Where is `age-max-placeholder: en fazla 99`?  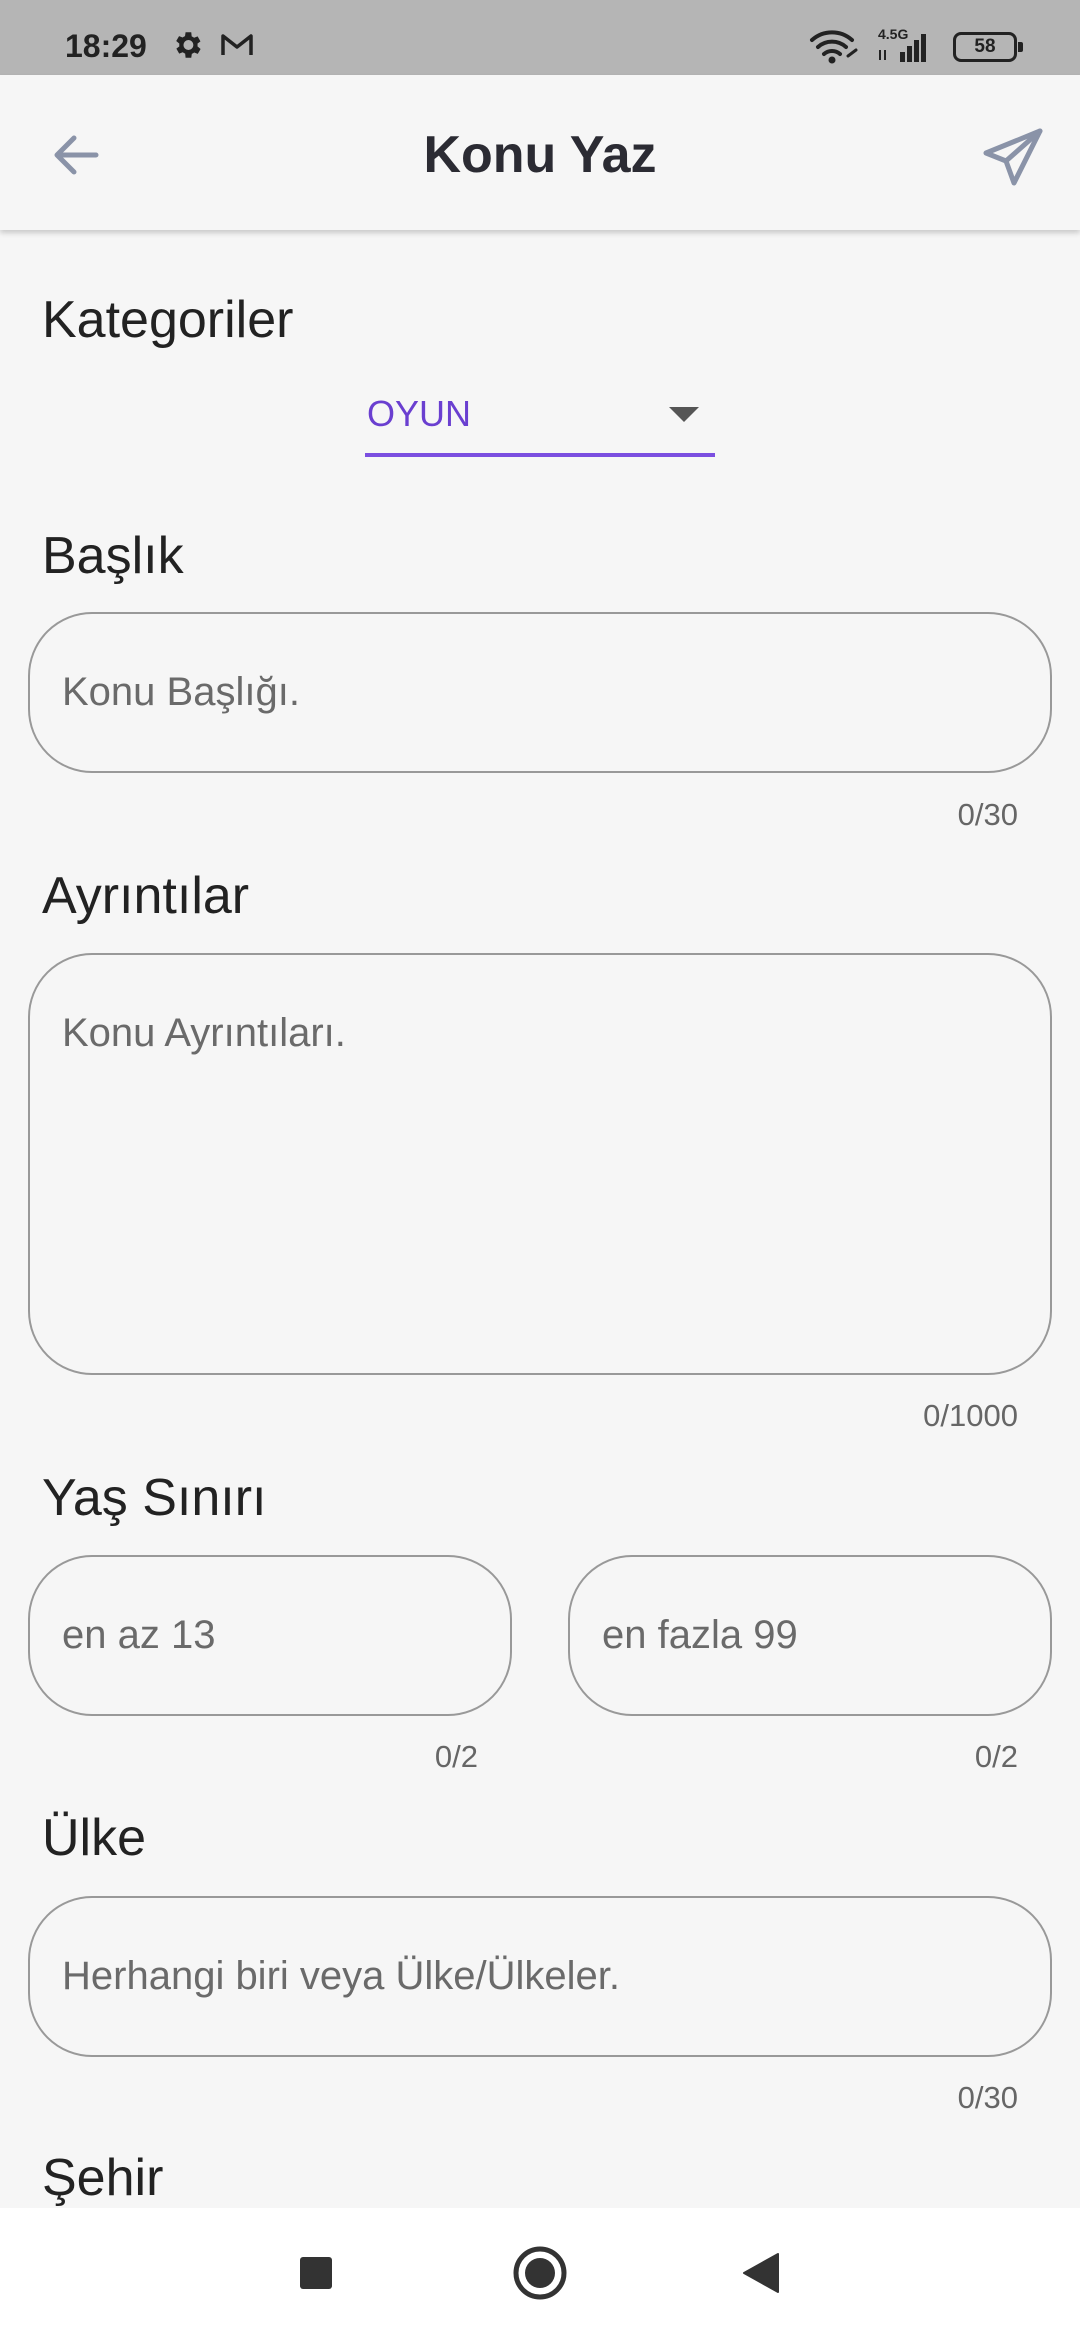 age-max-placeholder: en fazla 99 is located at coordinates (700, 1635).